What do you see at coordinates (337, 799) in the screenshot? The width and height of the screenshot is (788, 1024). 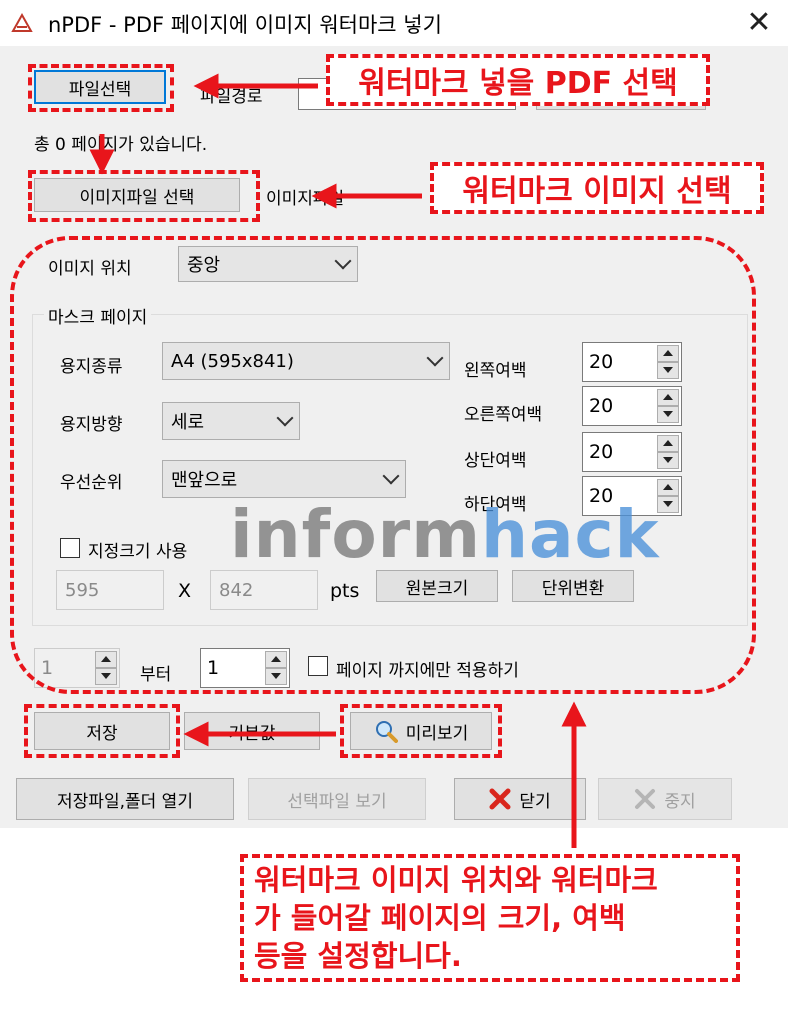 I see `view-selected-button: 선택파일 보기` at bounding box center [337, 799].